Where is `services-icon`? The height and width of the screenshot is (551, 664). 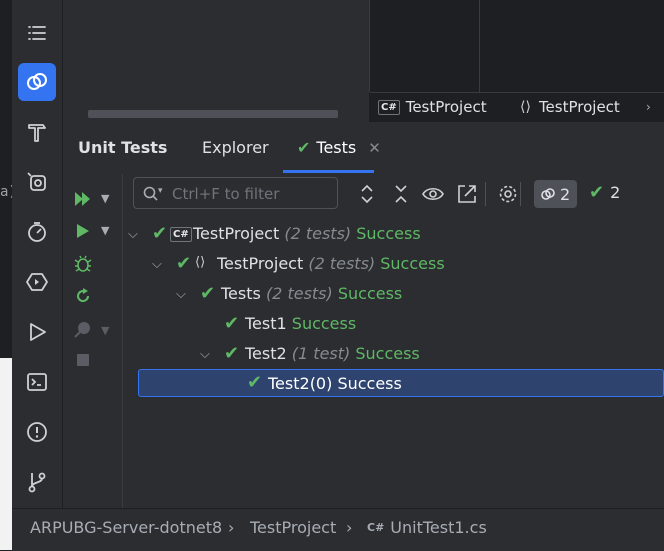
services-icon is located at coordinates (37, 182).